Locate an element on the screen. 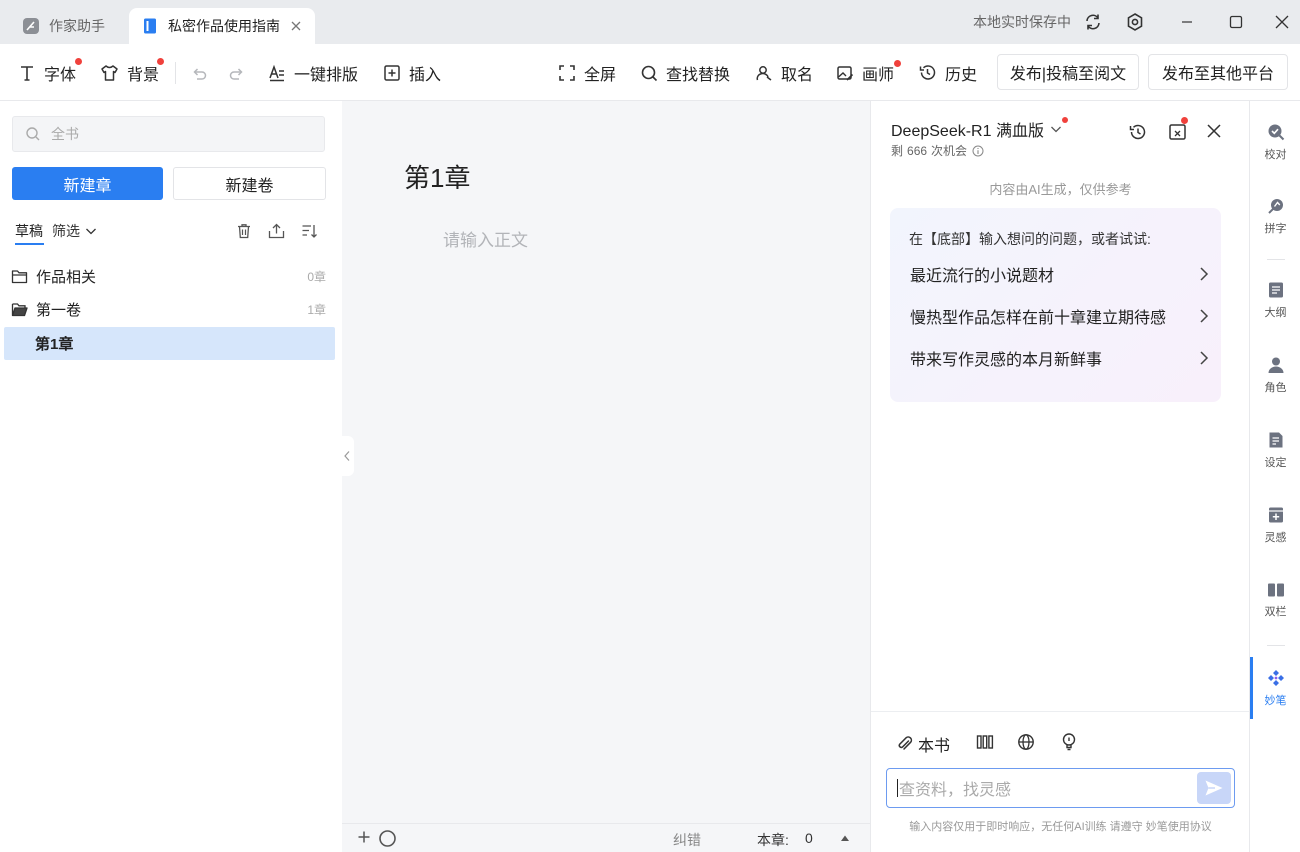 Image resolution: width=1300 pixels, height=852 pixels. popout-window-icon is located at coordinates (1178, 129).